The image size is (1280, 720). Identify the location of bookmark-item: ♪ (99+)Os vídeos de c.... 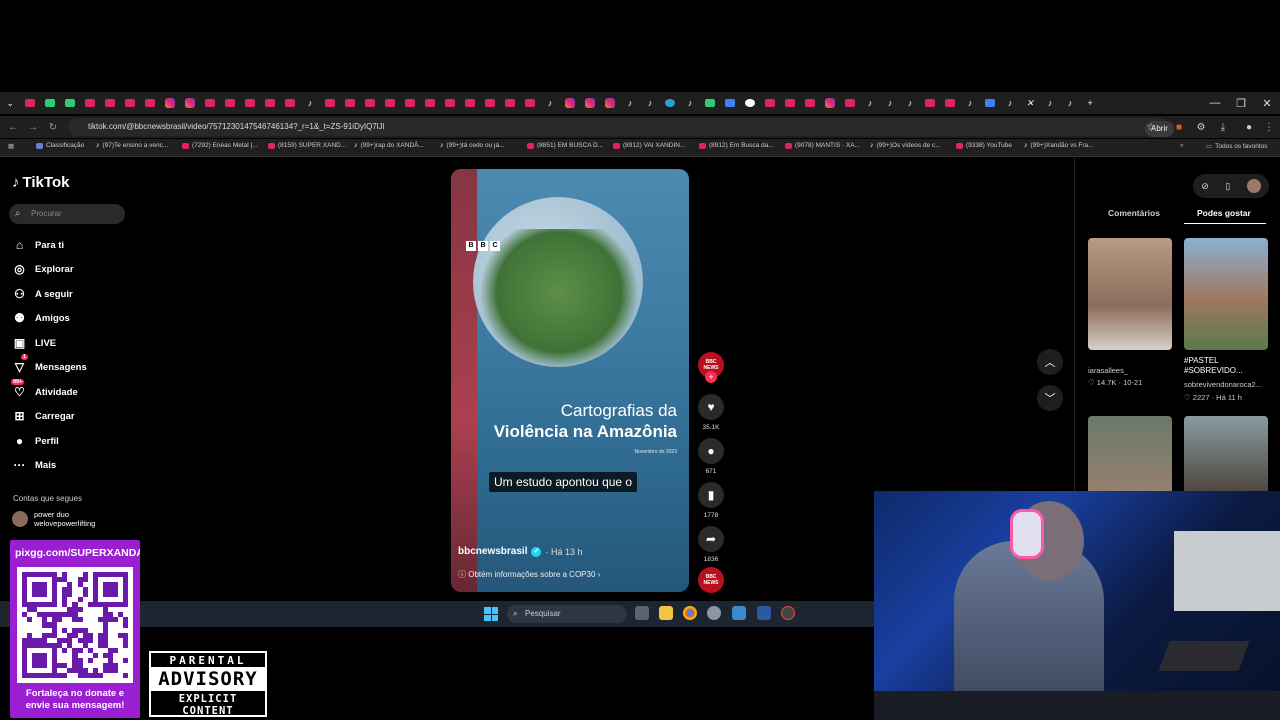
(905, 145).